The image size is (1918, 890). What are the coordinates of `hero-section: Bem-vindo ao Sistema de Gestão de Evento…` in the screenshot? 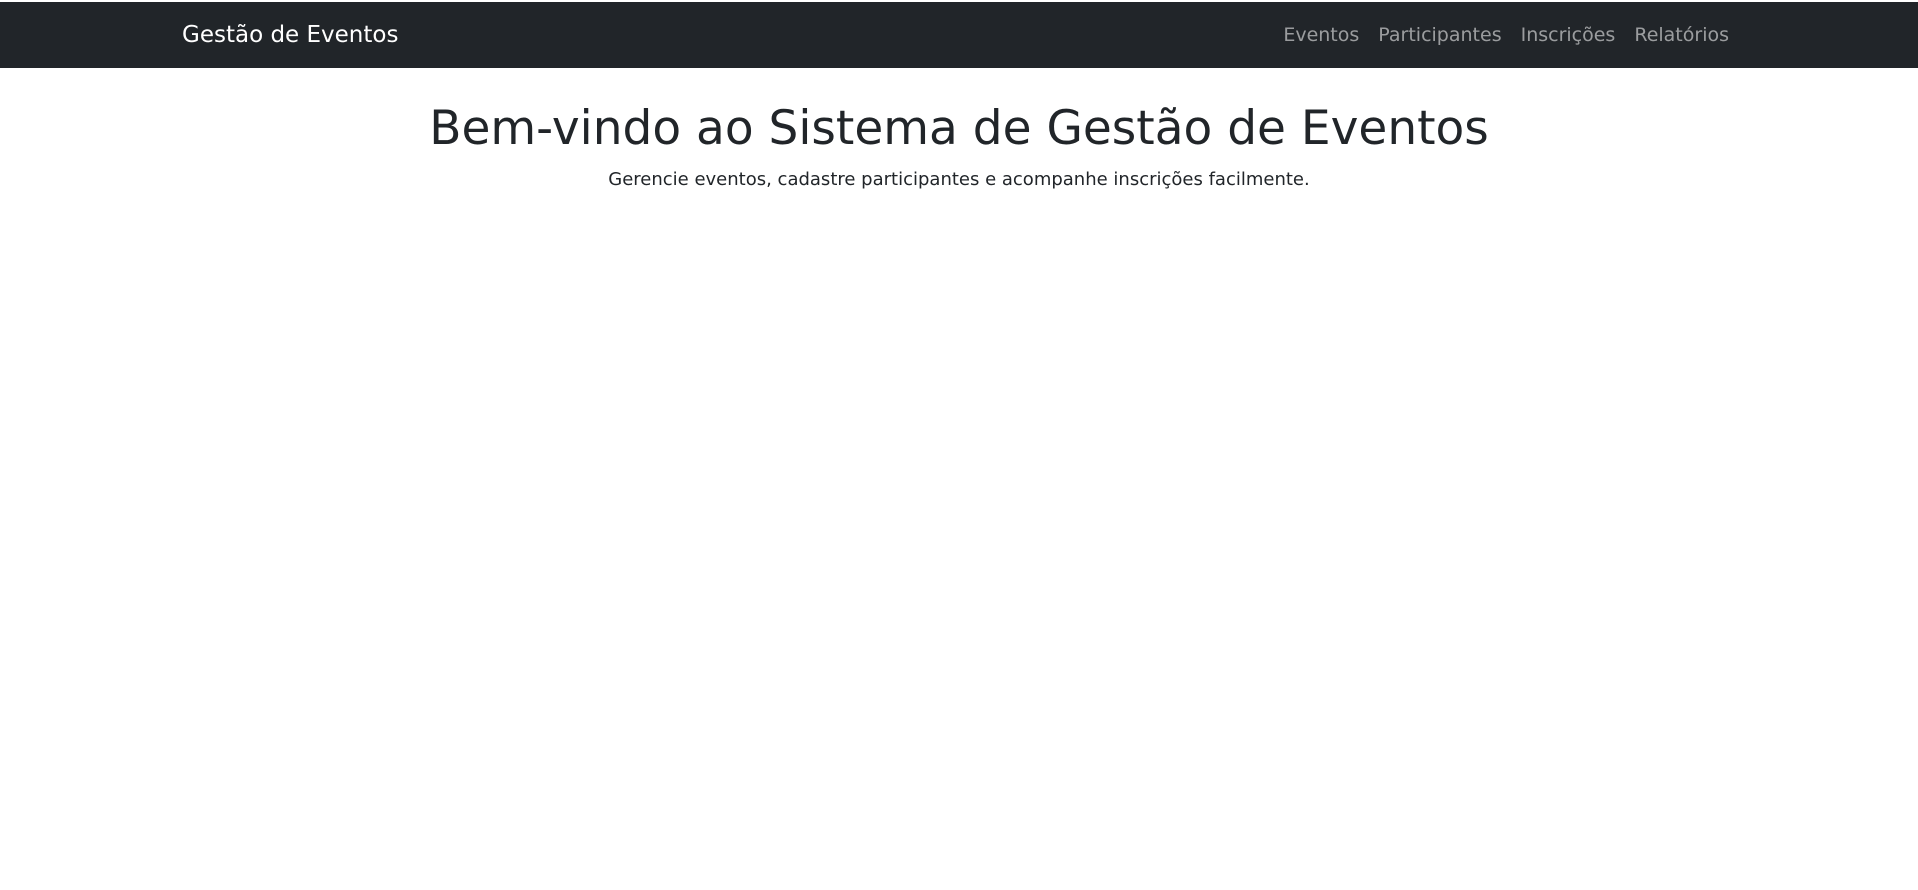 It's located at (959, 129).